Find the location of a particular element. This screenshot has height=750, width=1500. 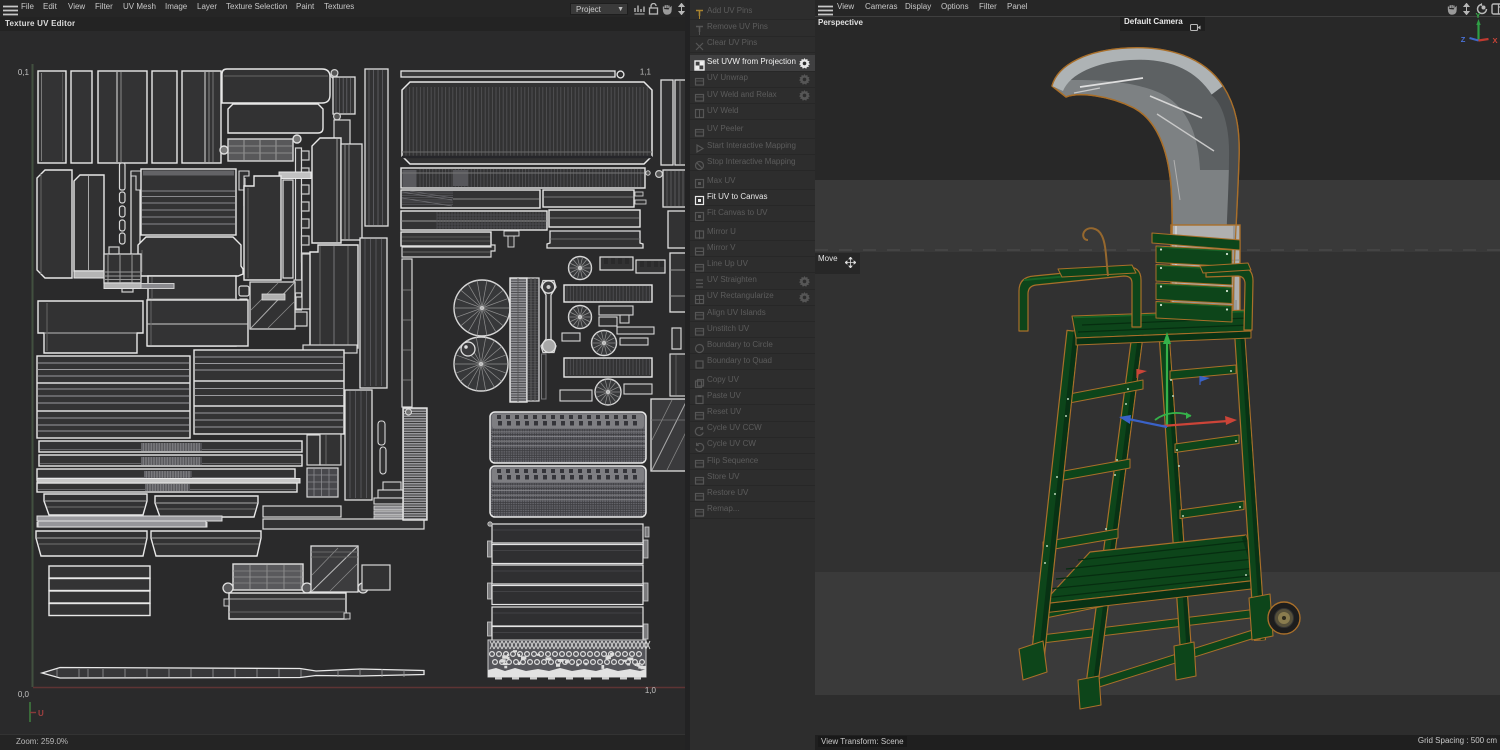

svg-text: 1,0 is located at coordinates (651, 690).